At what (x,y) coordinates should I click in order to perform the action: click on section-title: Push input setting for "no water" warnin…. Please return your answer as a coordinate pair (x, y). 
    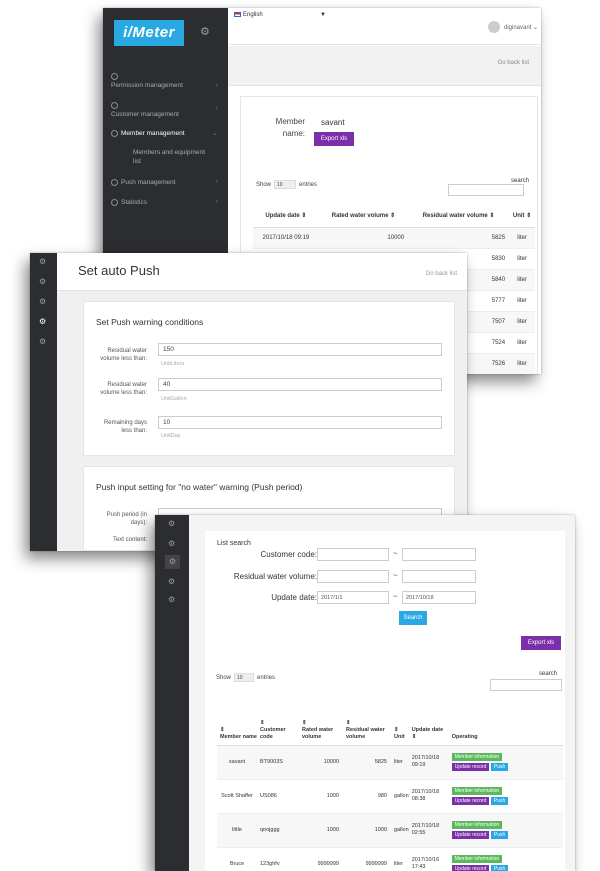
    Looking at the image, I should click on (199, 487).